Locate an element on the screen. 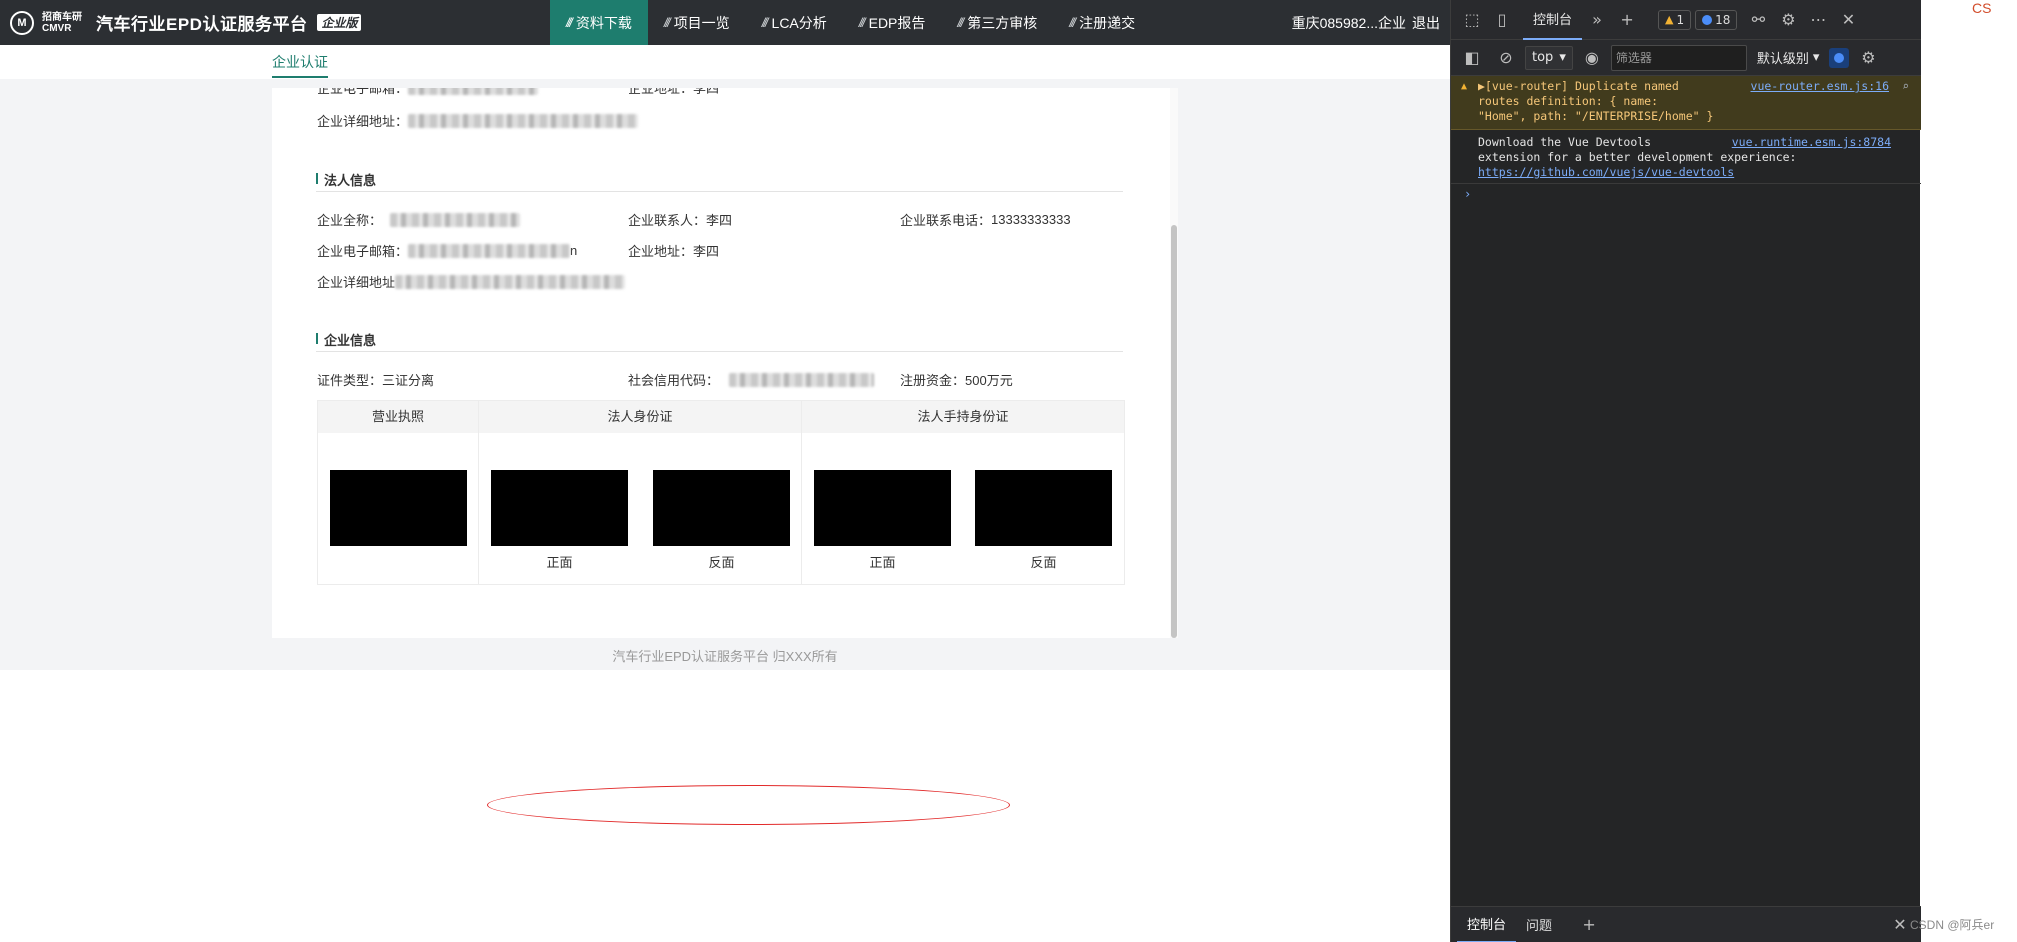  devtools-url-link: https://github.com/vuejs/vue-devtools is located at coordinates (1606, 172).